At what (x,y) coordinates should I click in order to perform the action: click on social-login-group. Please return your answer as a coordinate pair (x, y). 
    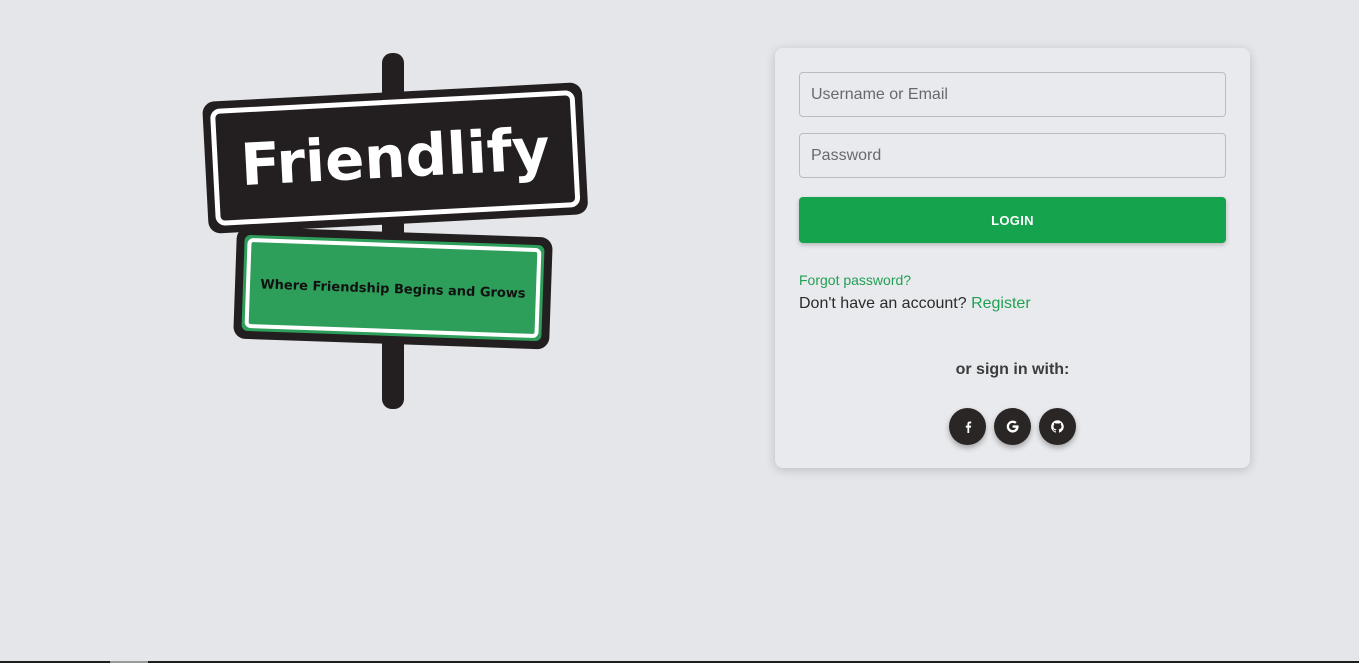
    Looking at the image, I should click on (1014, 426).